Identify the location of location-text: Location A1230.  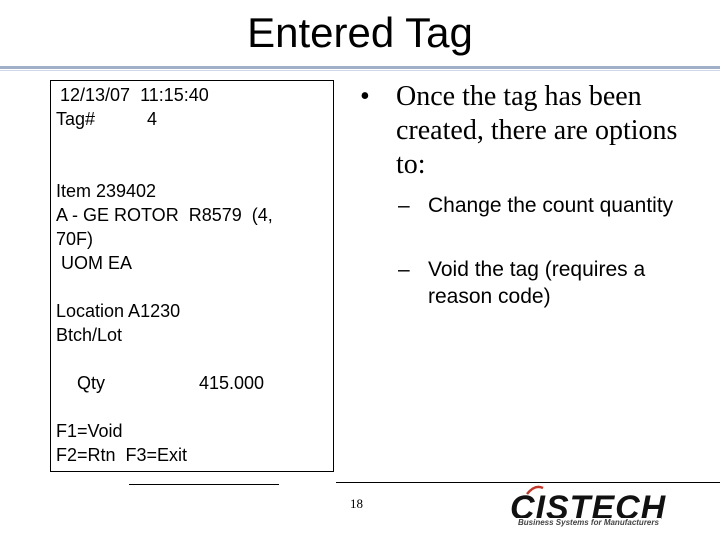
(118, 311).